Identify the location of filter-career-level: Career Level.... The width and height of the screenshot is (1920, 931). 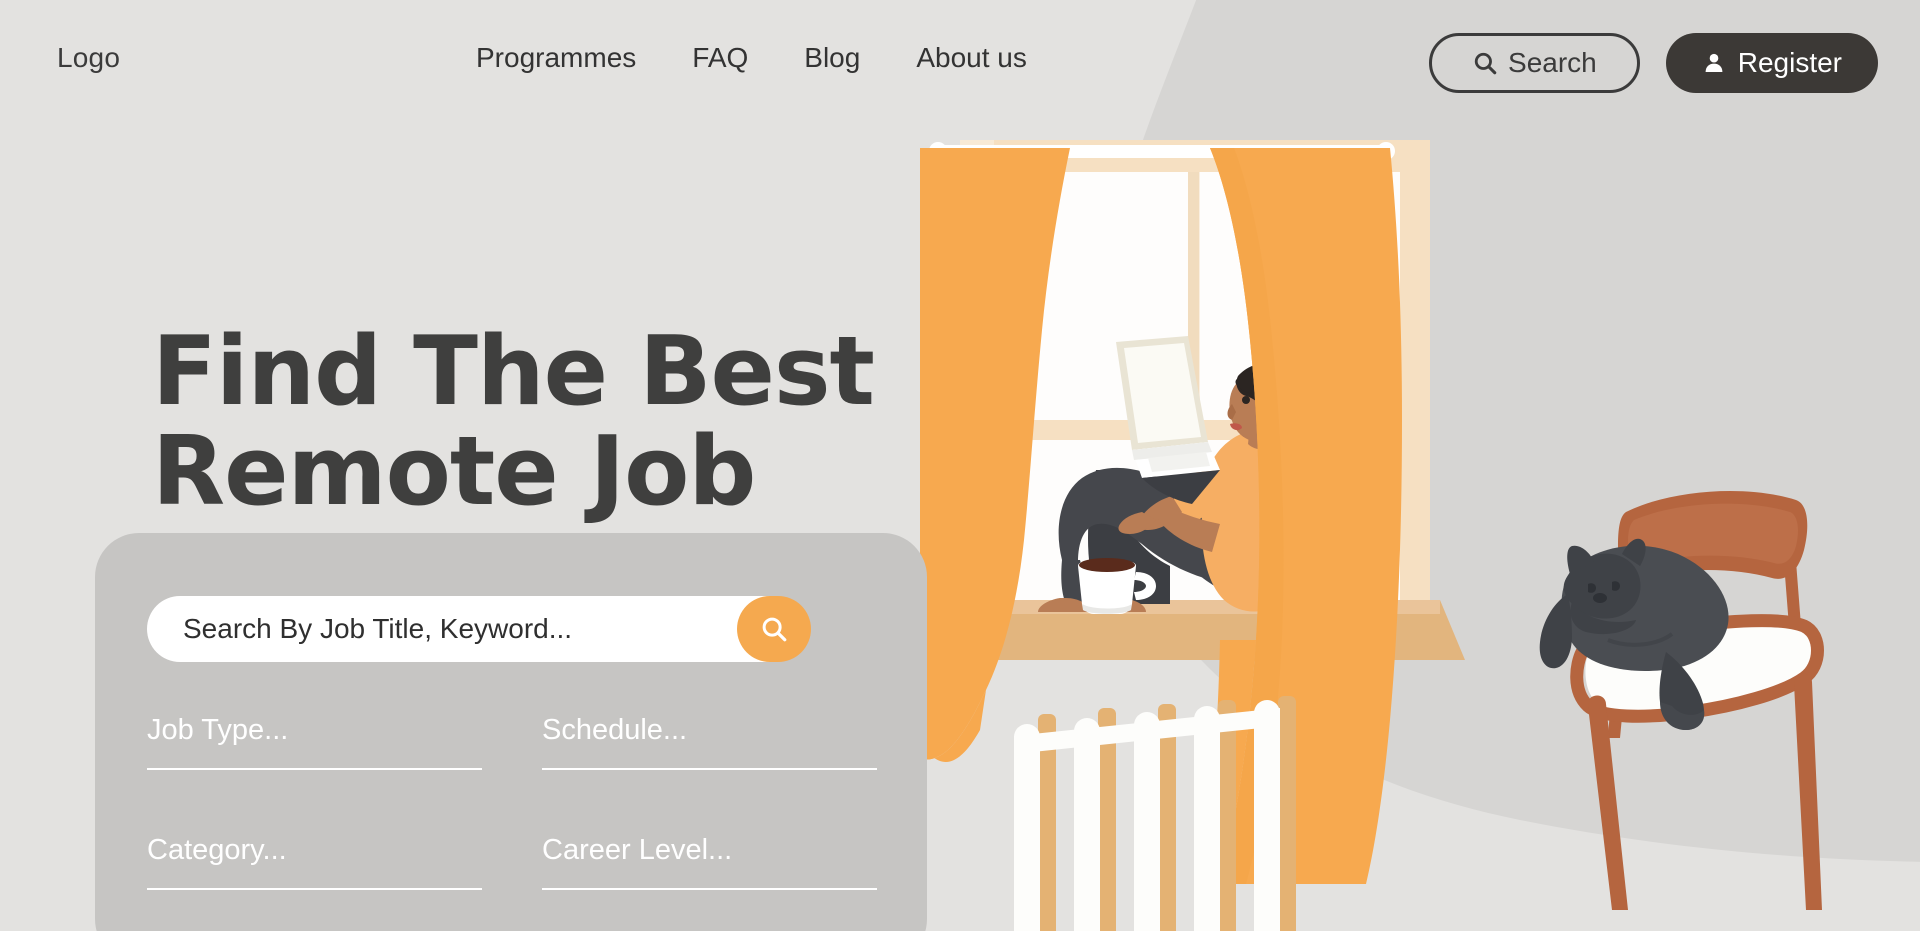
(709, 867).